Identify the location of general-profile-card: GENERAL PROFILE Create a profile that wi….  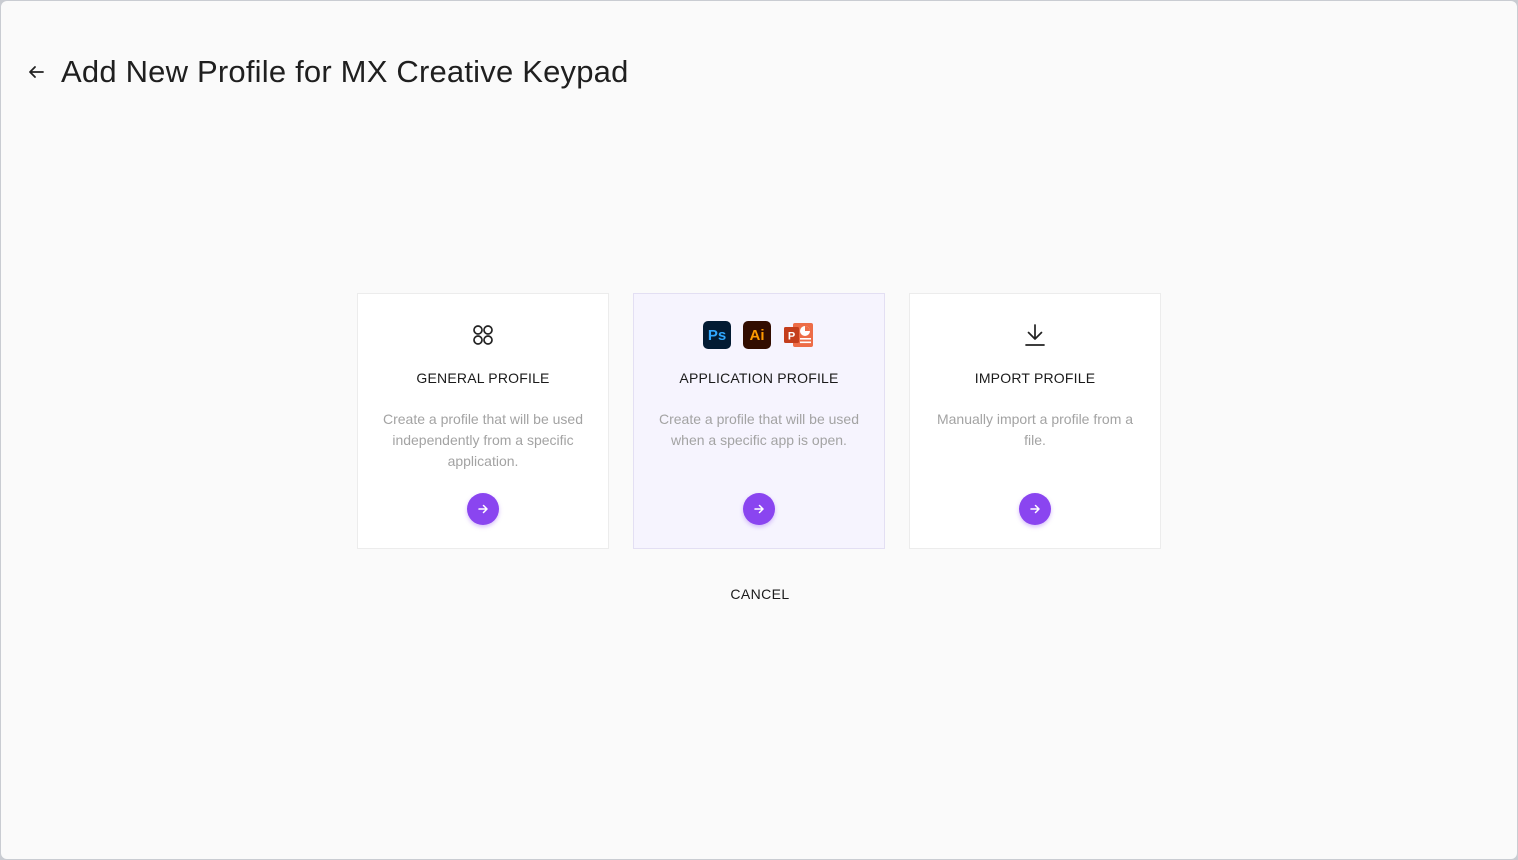
(483, 421).